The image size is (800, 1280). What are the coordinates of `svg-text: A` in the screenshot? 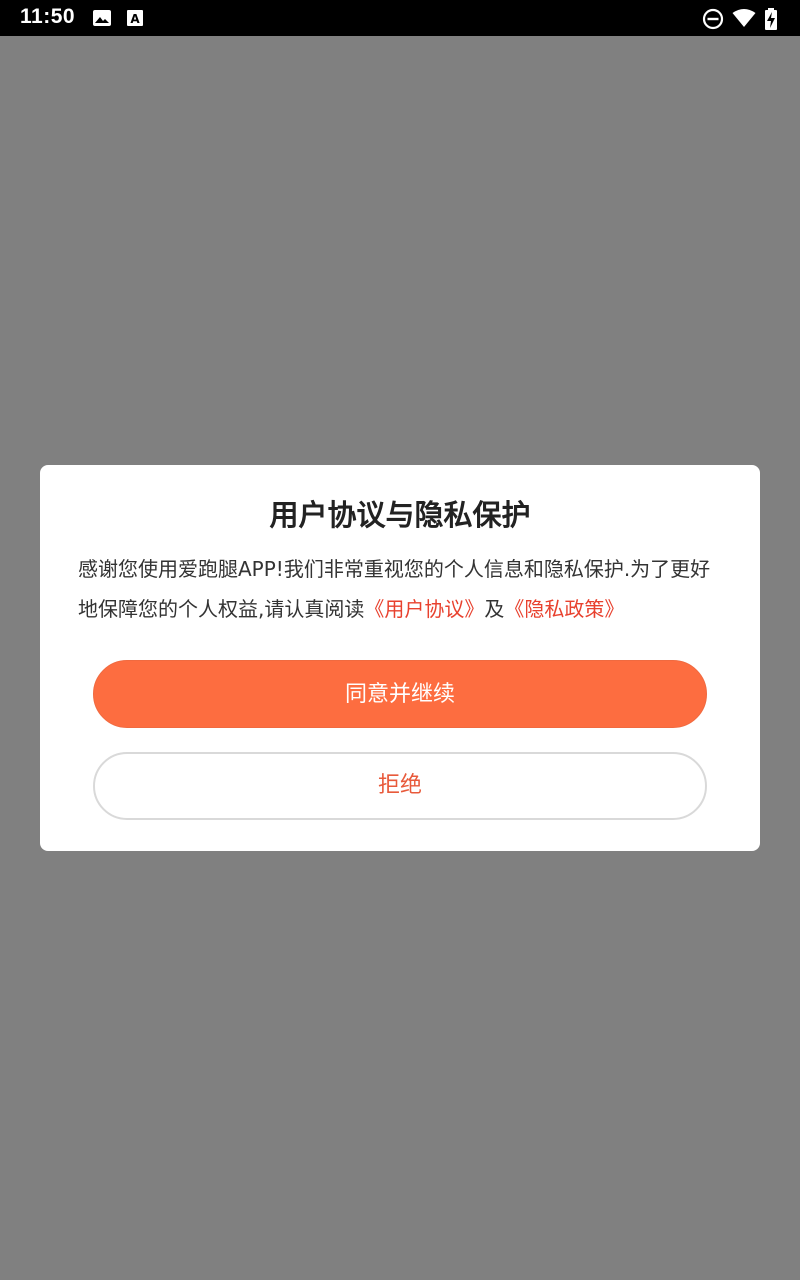 It's located at (135, 19).